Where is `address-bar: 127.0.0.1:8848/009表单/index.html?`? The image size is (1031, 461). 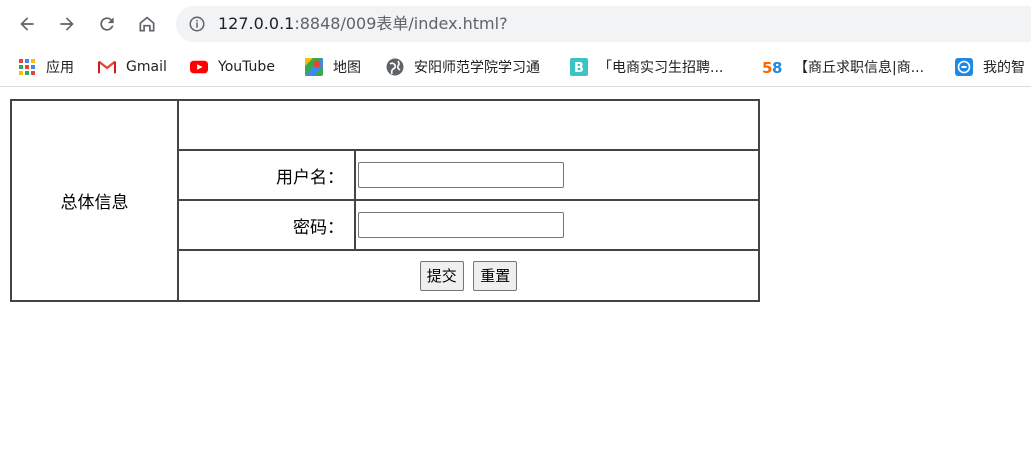
address-bar: 127.0.0.1:8848/009表单/index.html? is located at coordinates (603, 24).